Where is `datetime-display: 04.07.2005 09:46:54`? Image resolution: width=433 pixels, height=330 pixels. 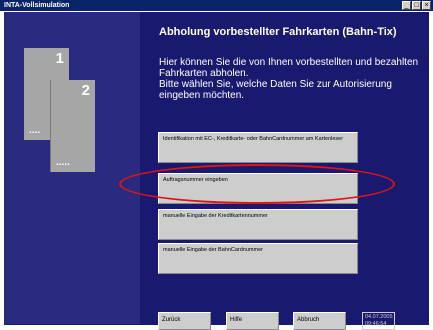
datetime-display: 04.07.2005 09:46:54 is located at coordinates (378, 321).